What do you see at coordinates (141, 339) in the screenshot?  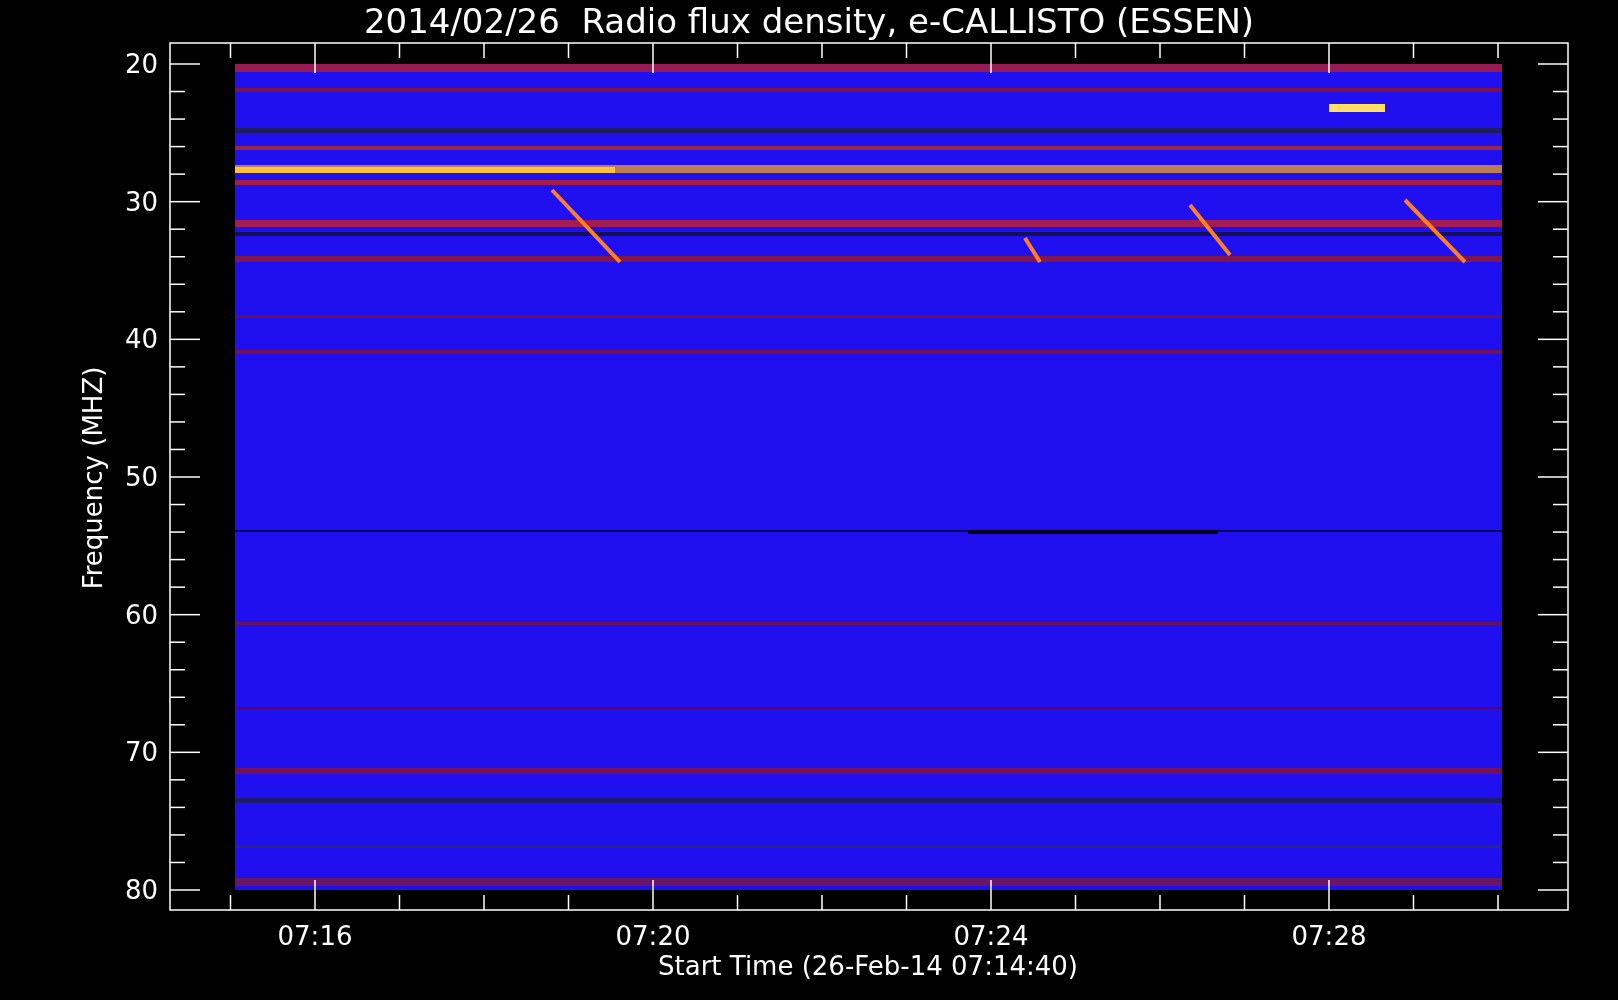 I see `y-tick-label: 40` at bounding box center [141, 339].